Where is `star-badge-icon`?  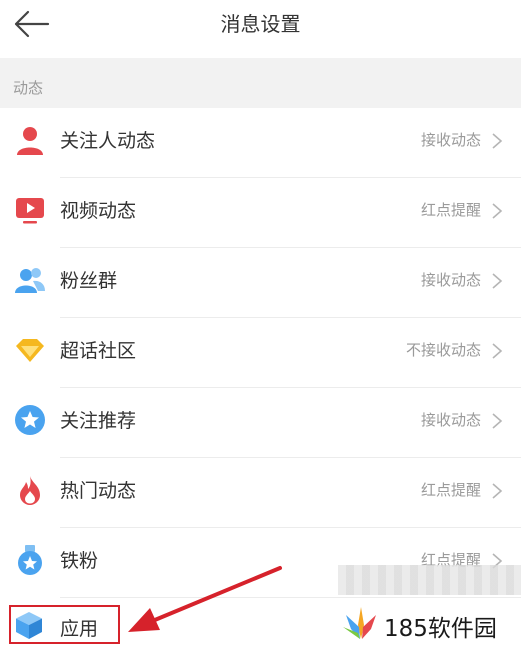
star-badge-icon is located at coordinates (30, 420).